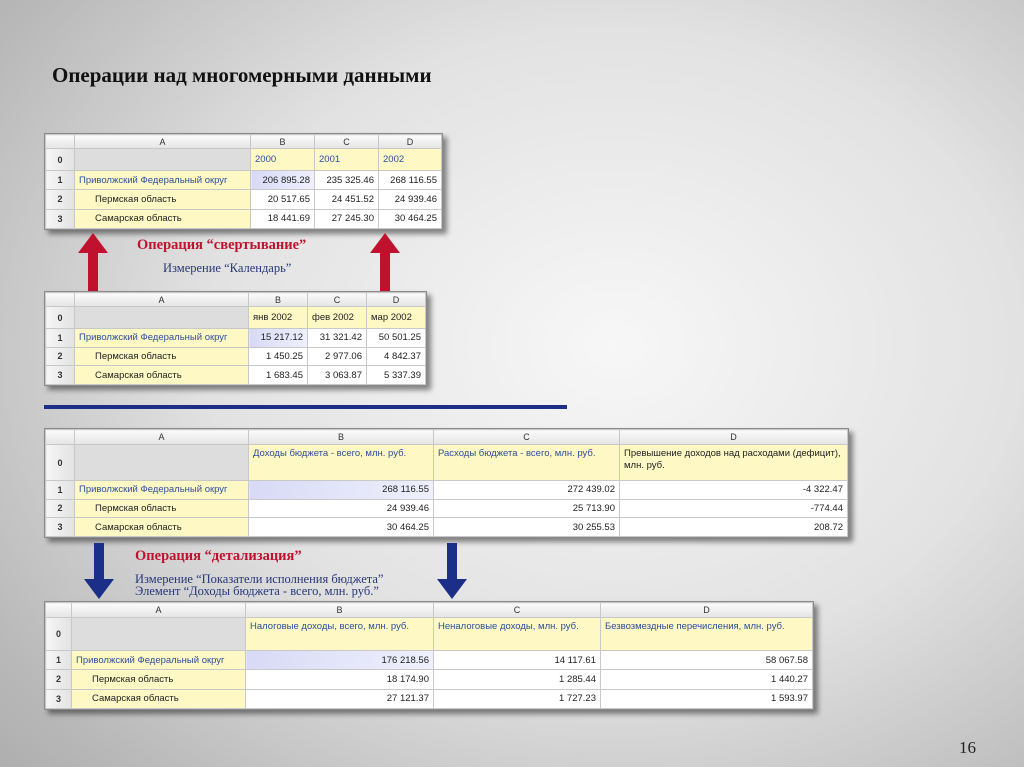  Describe the element at coordinates (706, 634) in the screenshot. I see `column-header-cell: Безвозмездные перечисления, млн. руб.` at that location.